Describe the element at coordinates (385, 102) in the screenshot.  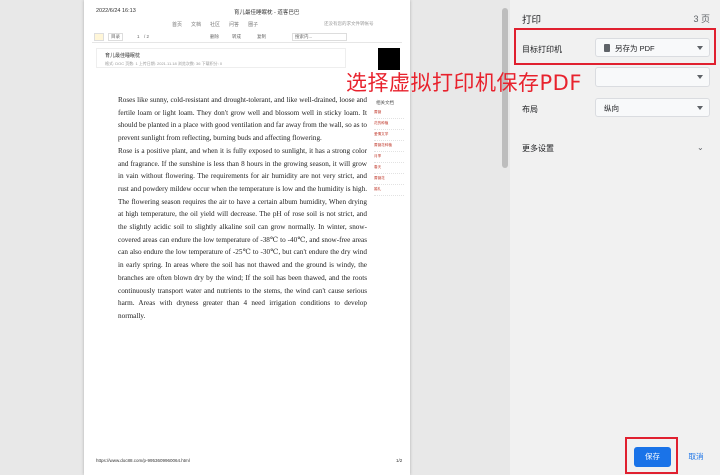
I see `preview-related-label: 相关文档` at that location.